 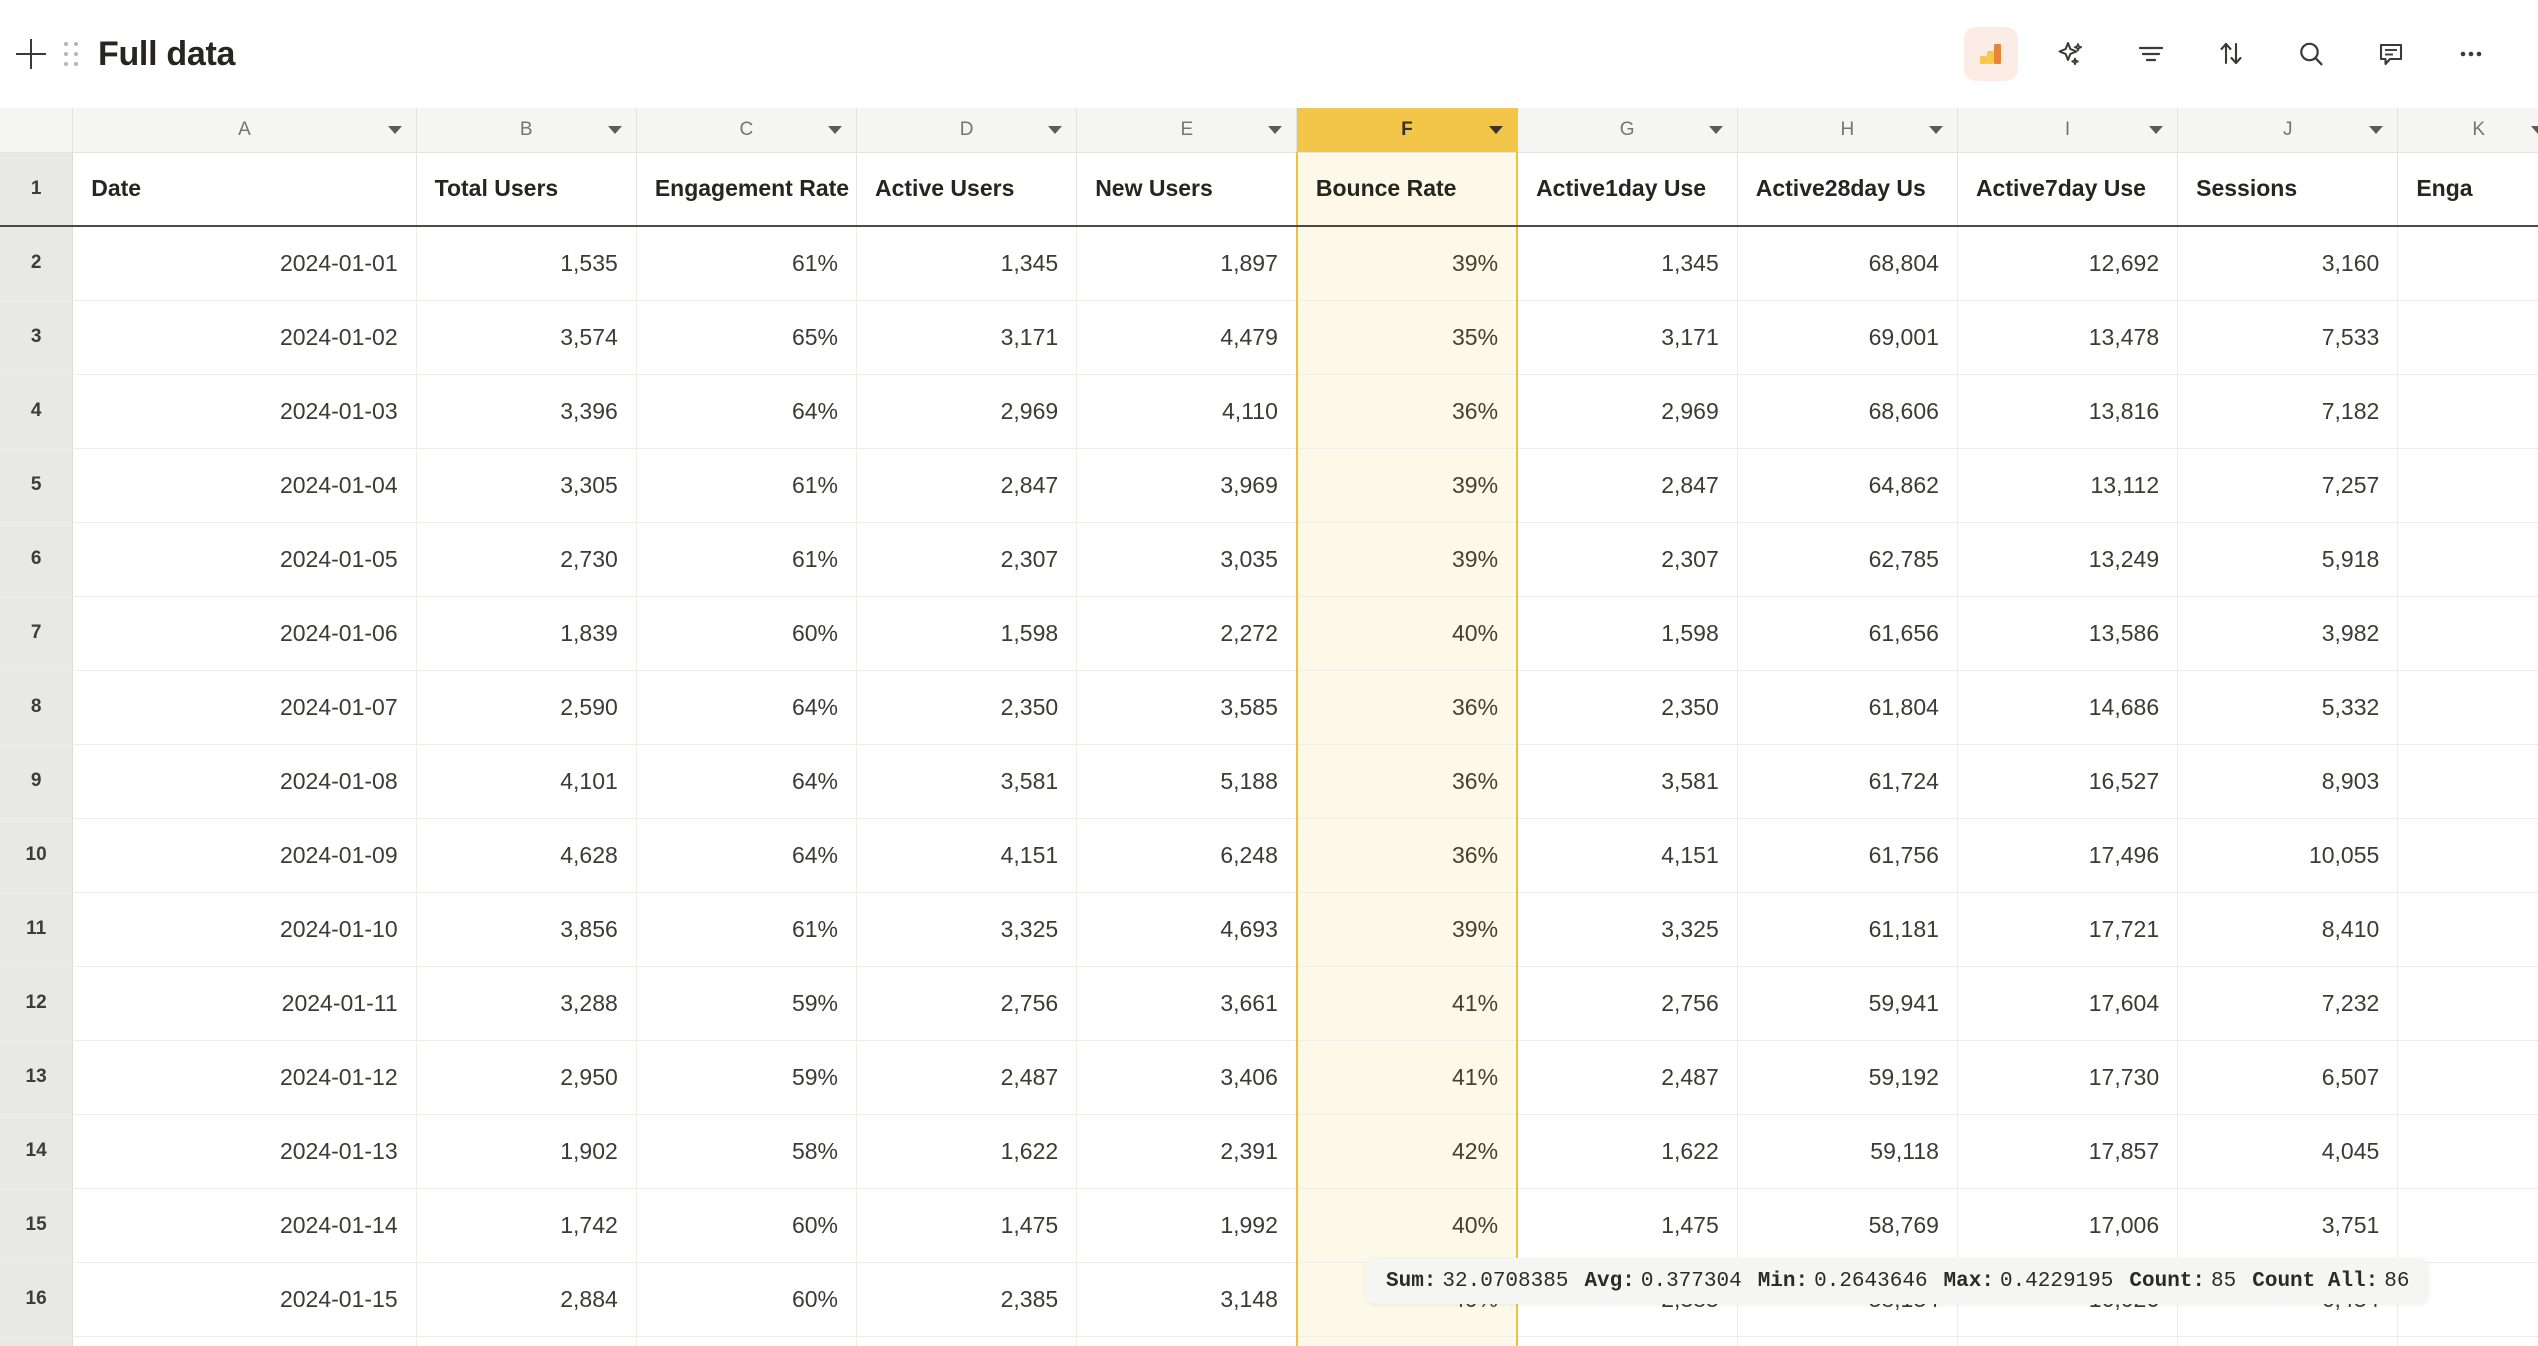 What do you see at coordinates (2288, 1225) in the screenshot?
I see `data-cell: 3,751` at bounding box center [2288, 1225].